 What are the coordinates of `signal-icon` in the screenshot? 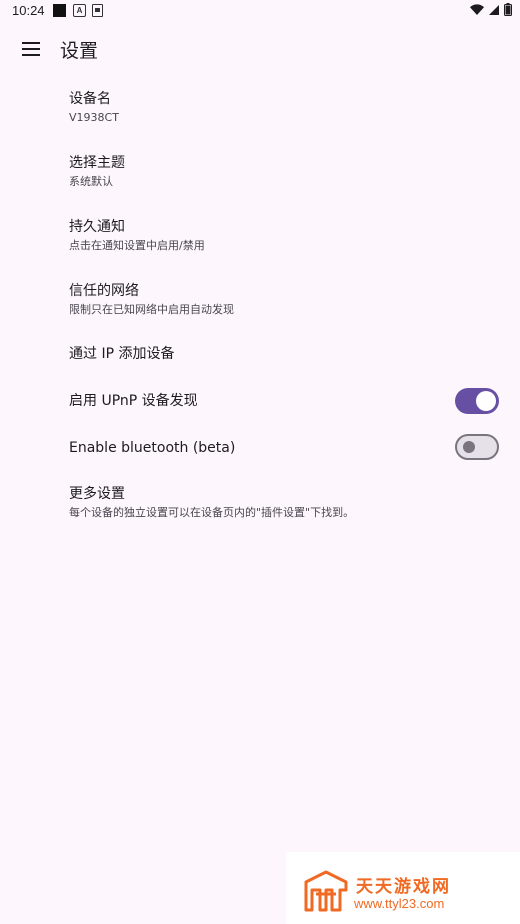 It's located at (494, 9).